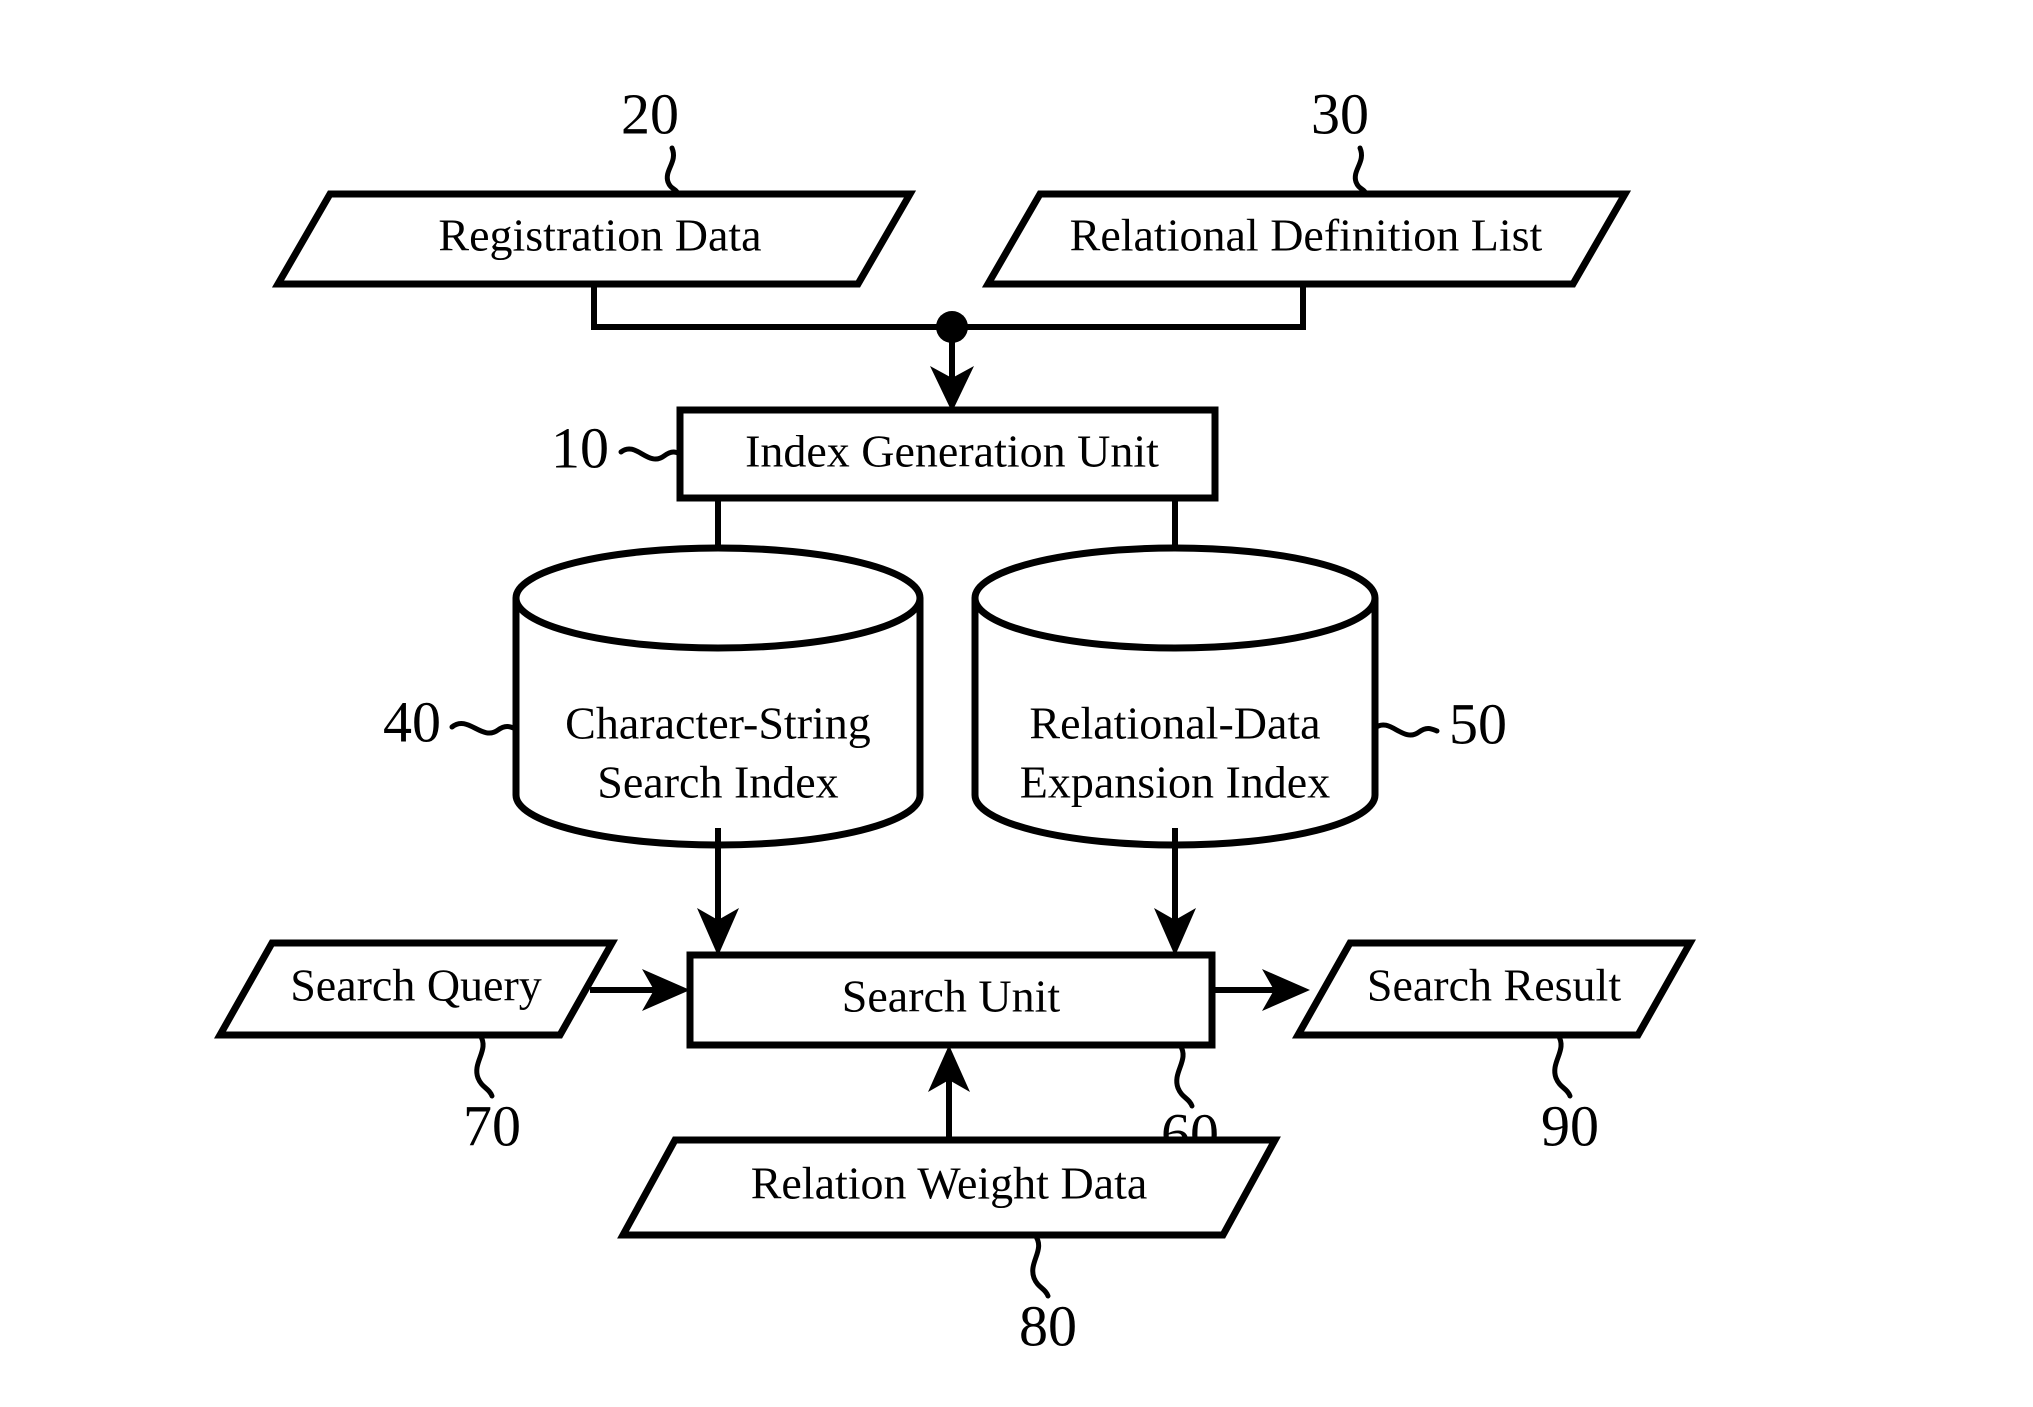 This screenshot has width=2033, height=1407. Describe the element at coordinates (580, 447) in the screenshot. I see `ref-number-10: 10` at that location.